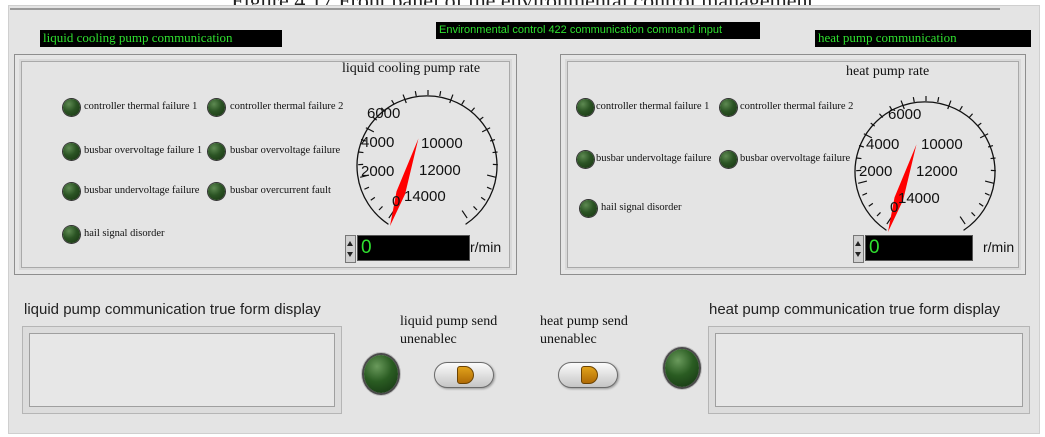 This screenshot has width=1045, height=437. I want to click on heat-send-label: heat pump send unenablec, so click(584, 331).